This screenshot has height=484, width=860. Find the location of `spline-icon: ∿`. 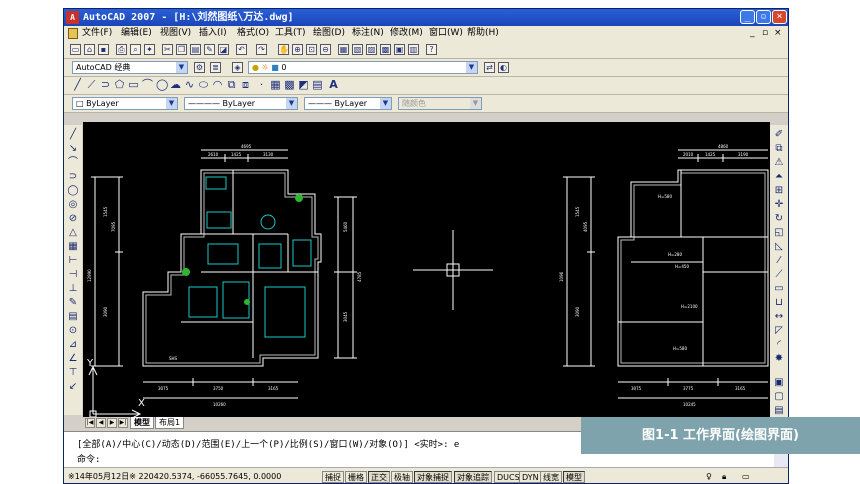

spline-icon: ∿ is located at coordinates (189, 85).